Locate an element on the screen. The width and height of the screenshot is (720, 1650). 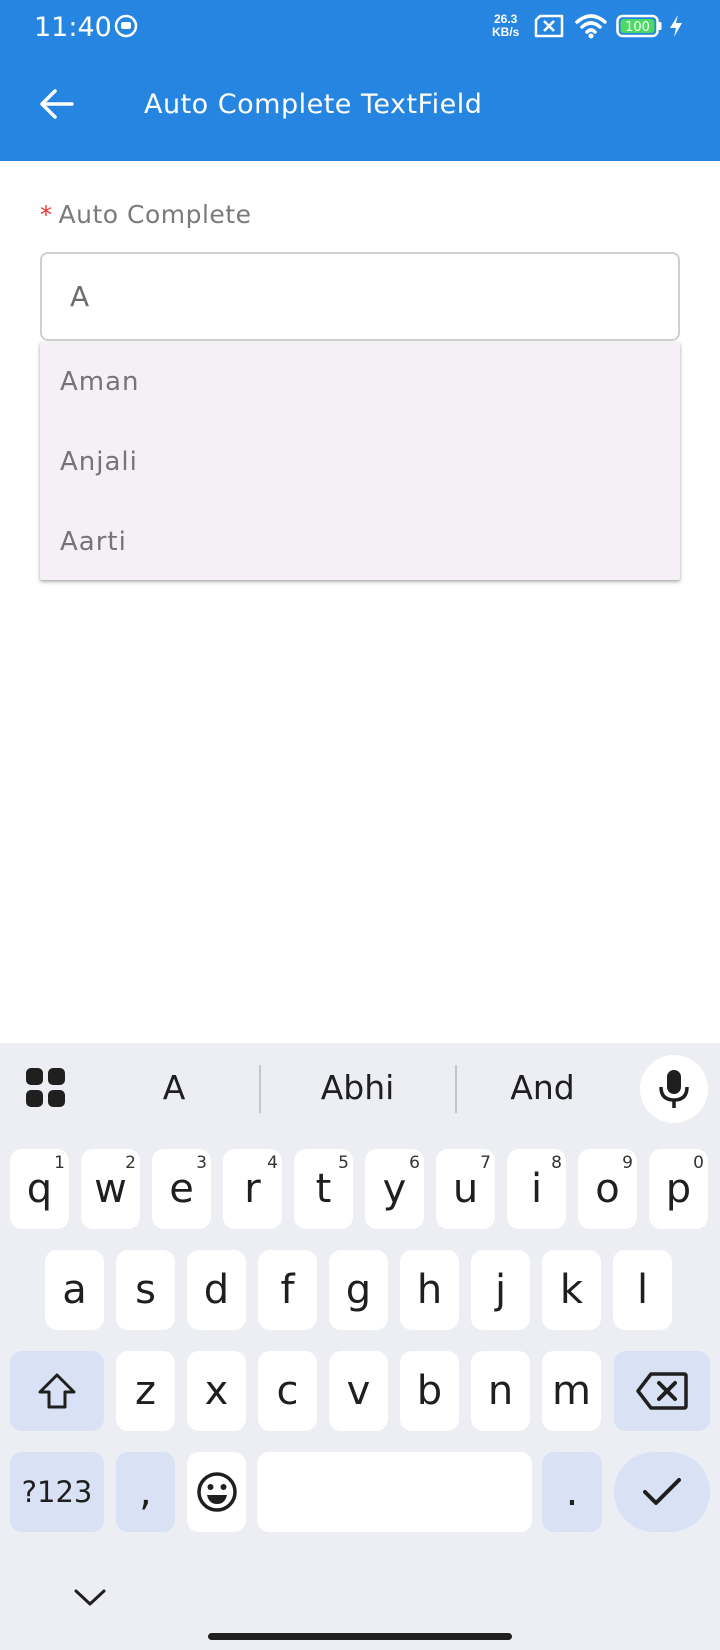
key-b: b is located at coordinates (429, 1391).